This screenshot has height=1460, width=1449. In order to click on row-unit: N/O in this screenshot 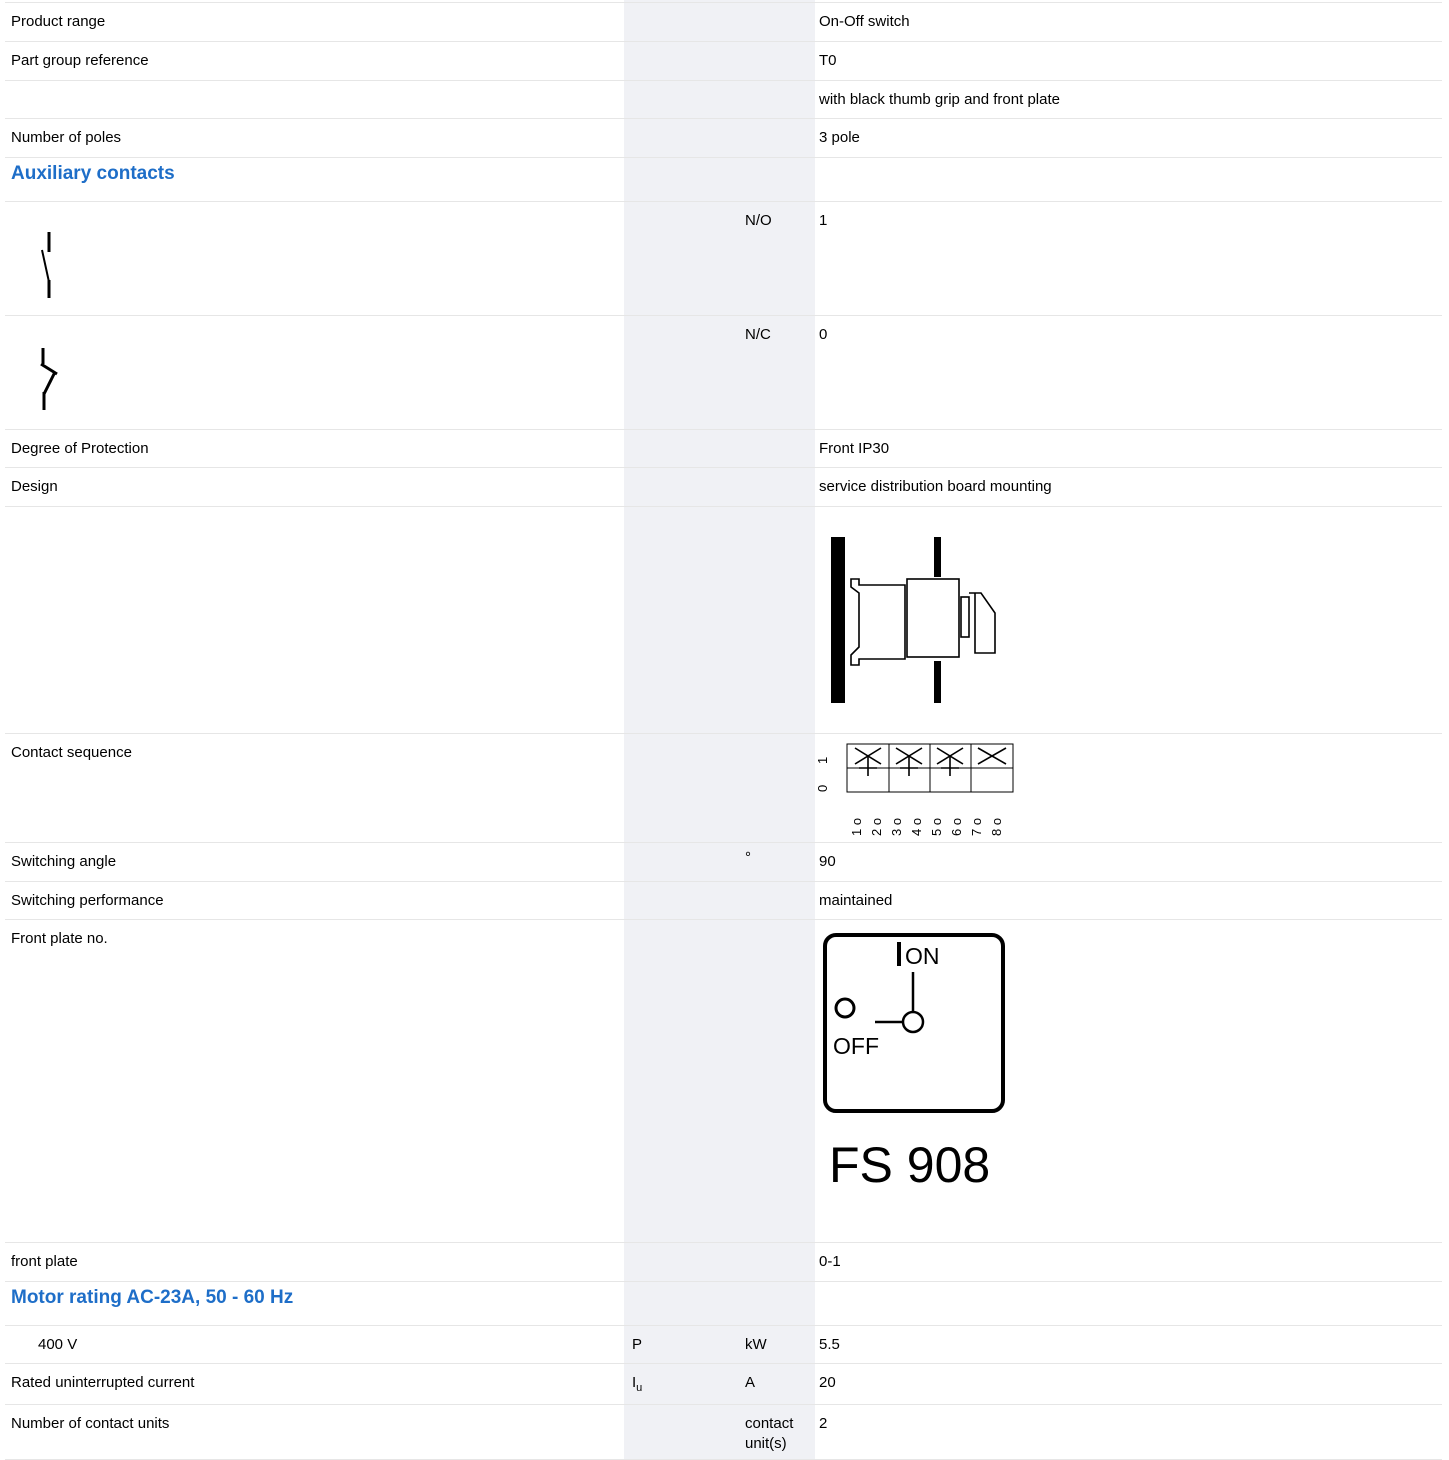, I will do `click(758, 220)`.